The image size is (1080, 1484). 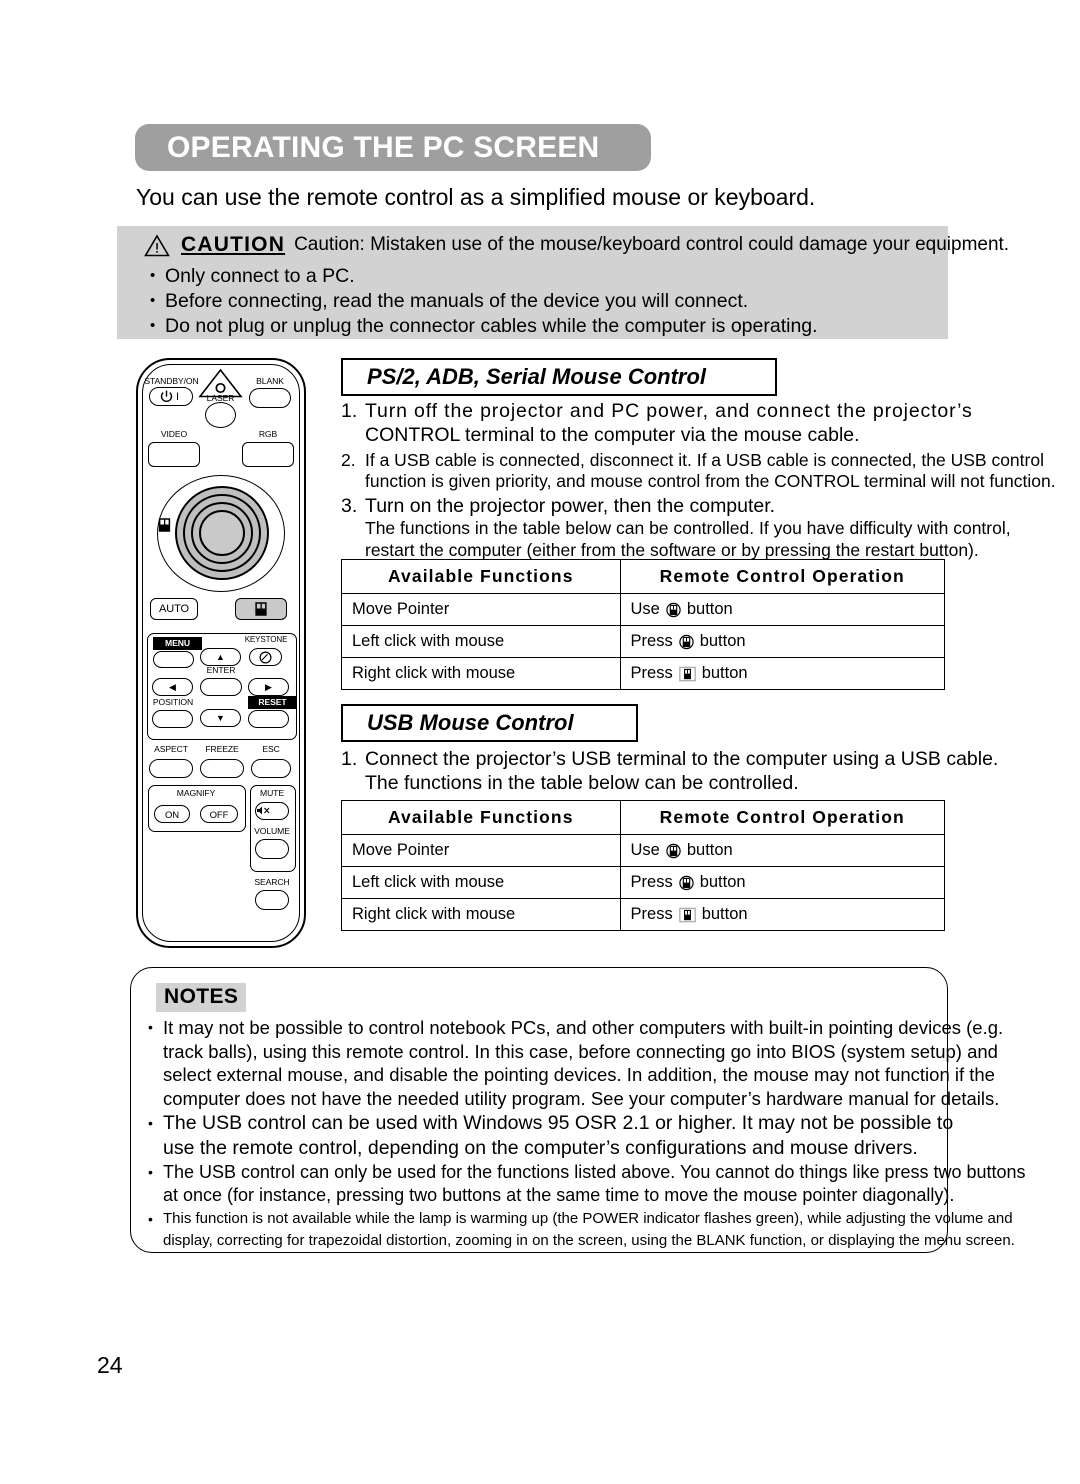 I want to click on warning-triangle-icon, so click(x=157, y=245).